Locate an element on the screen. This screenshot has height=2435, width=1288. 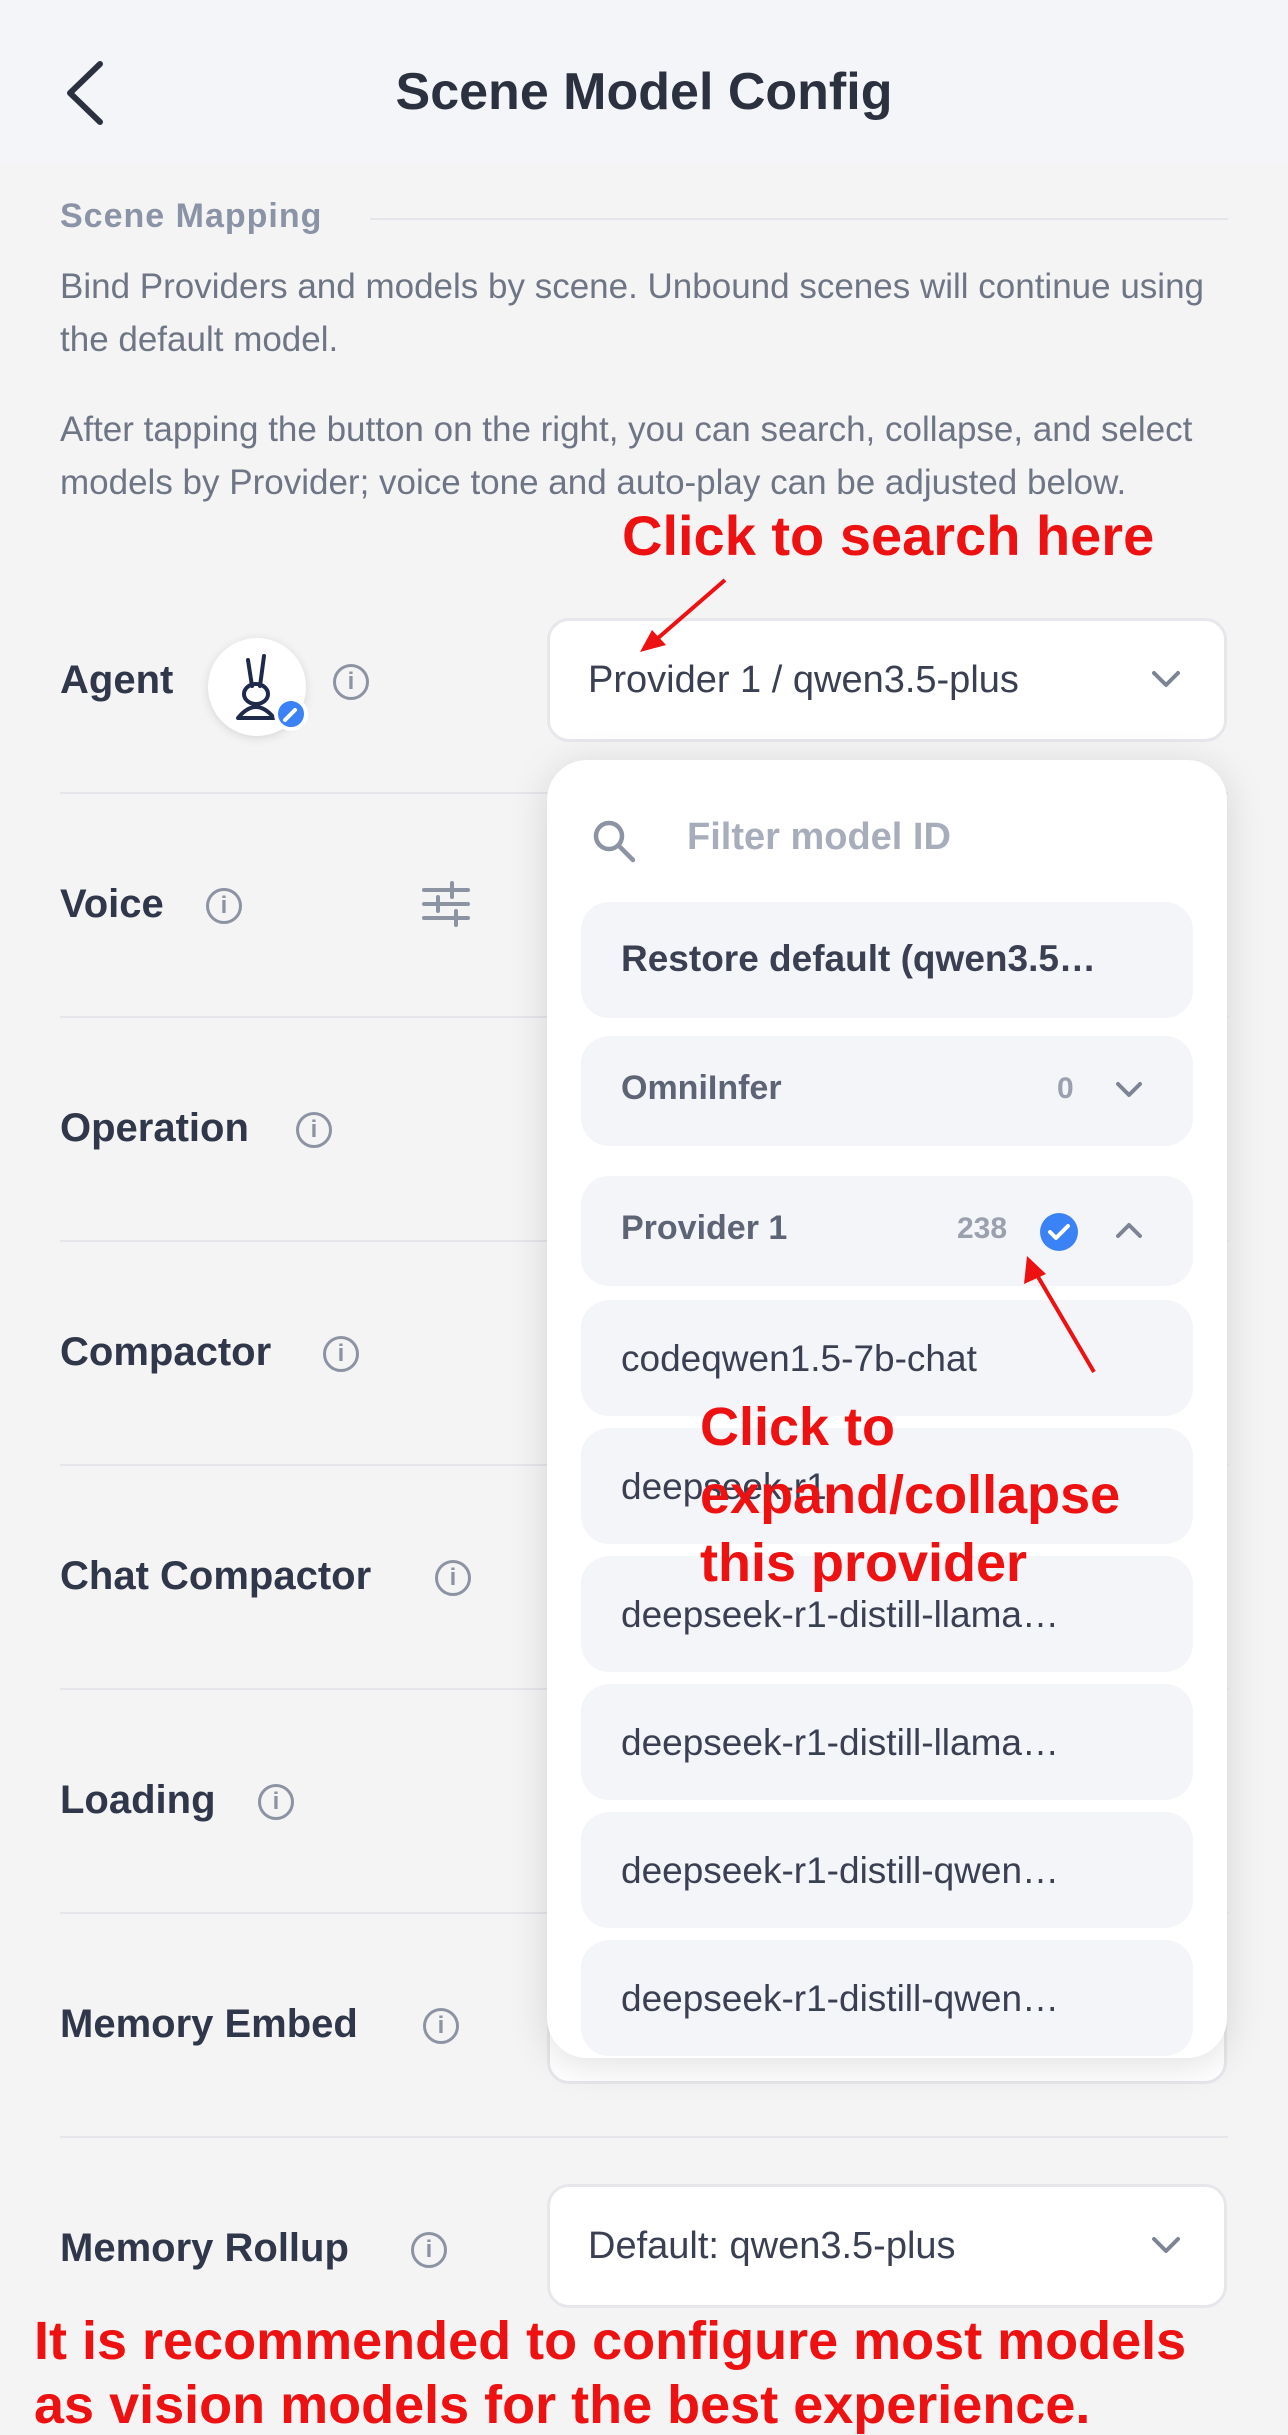
row-label-compactor: Compactor is located at coordinates (166, 1352).